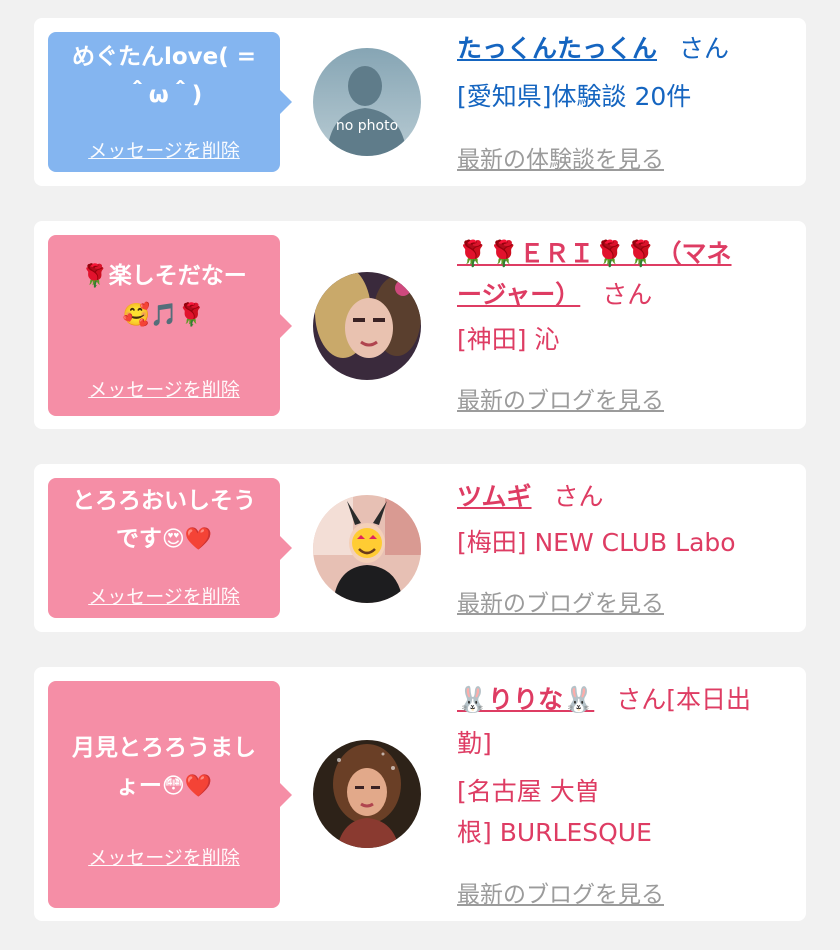 The width and height of the screenshot is (840, 950). I want to click on message-bubble: 月見とろろうまし ょー😳❤️ メッセージを削除, so click(170, 794).